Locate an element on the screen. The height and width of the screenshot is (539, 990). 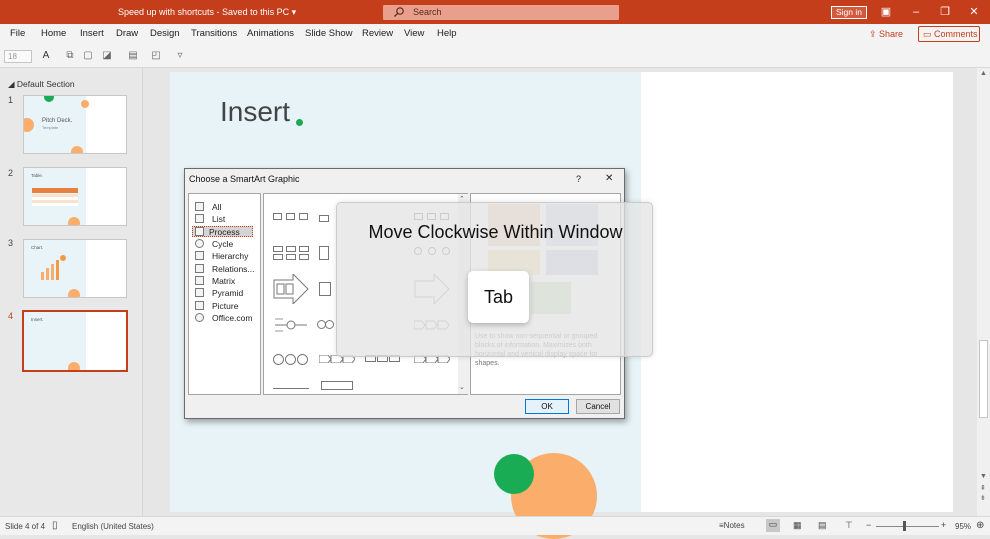
reading-view-icon: ▤ is located at coordinates (822, 525).